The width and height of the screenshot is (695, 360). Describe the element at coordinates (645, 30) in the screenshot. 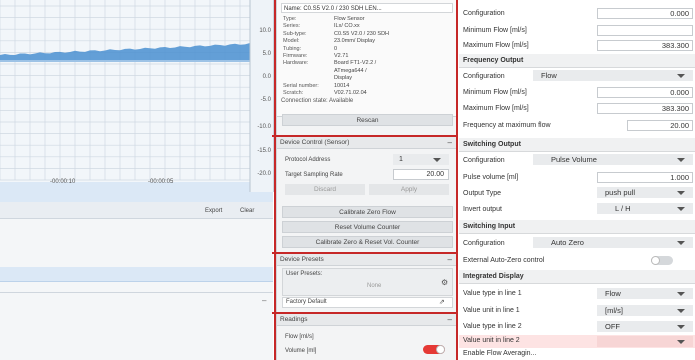

I see `min-flow-input` at that location.